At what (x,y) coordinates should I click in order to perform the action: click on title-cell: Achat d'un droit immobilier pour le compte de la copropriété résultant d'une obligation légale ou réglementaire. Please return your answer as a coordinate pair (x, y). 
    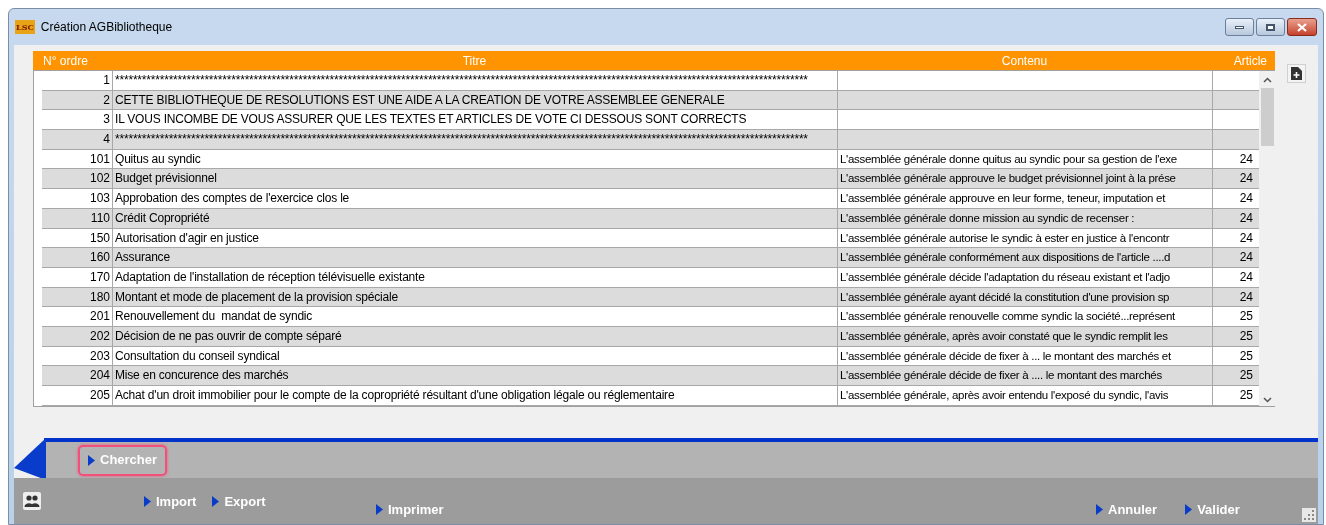
    Looking at the image, I should click on (395, 395).